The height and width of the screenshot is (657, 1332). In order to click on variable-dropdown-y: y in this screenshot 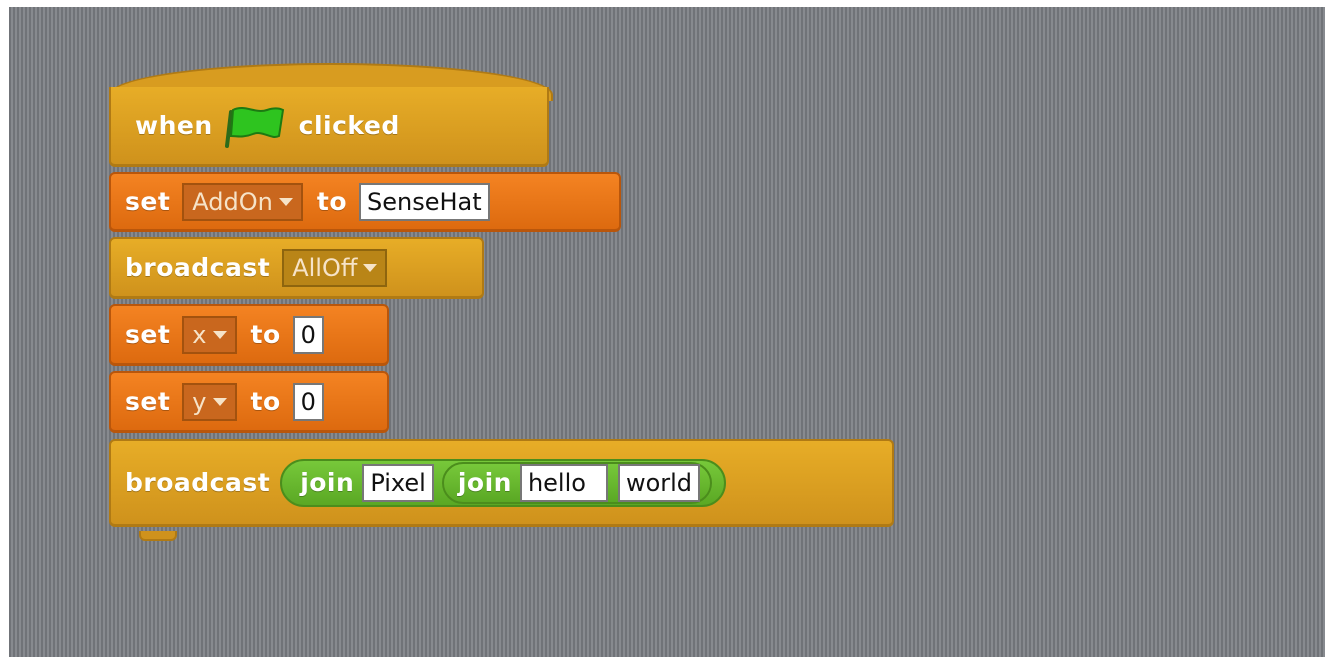, I will do `click(209, 401)`.